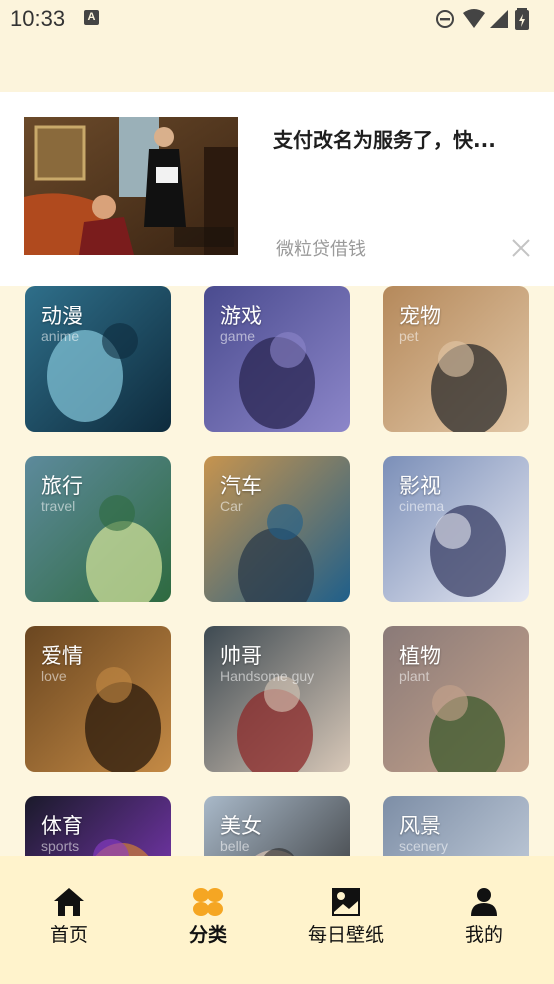 The image size is (554, 984). What do you see at coordinates (207, 935) in the screenshot?
I see `nav-category-label: 分类` at bounding box center [207, 935].